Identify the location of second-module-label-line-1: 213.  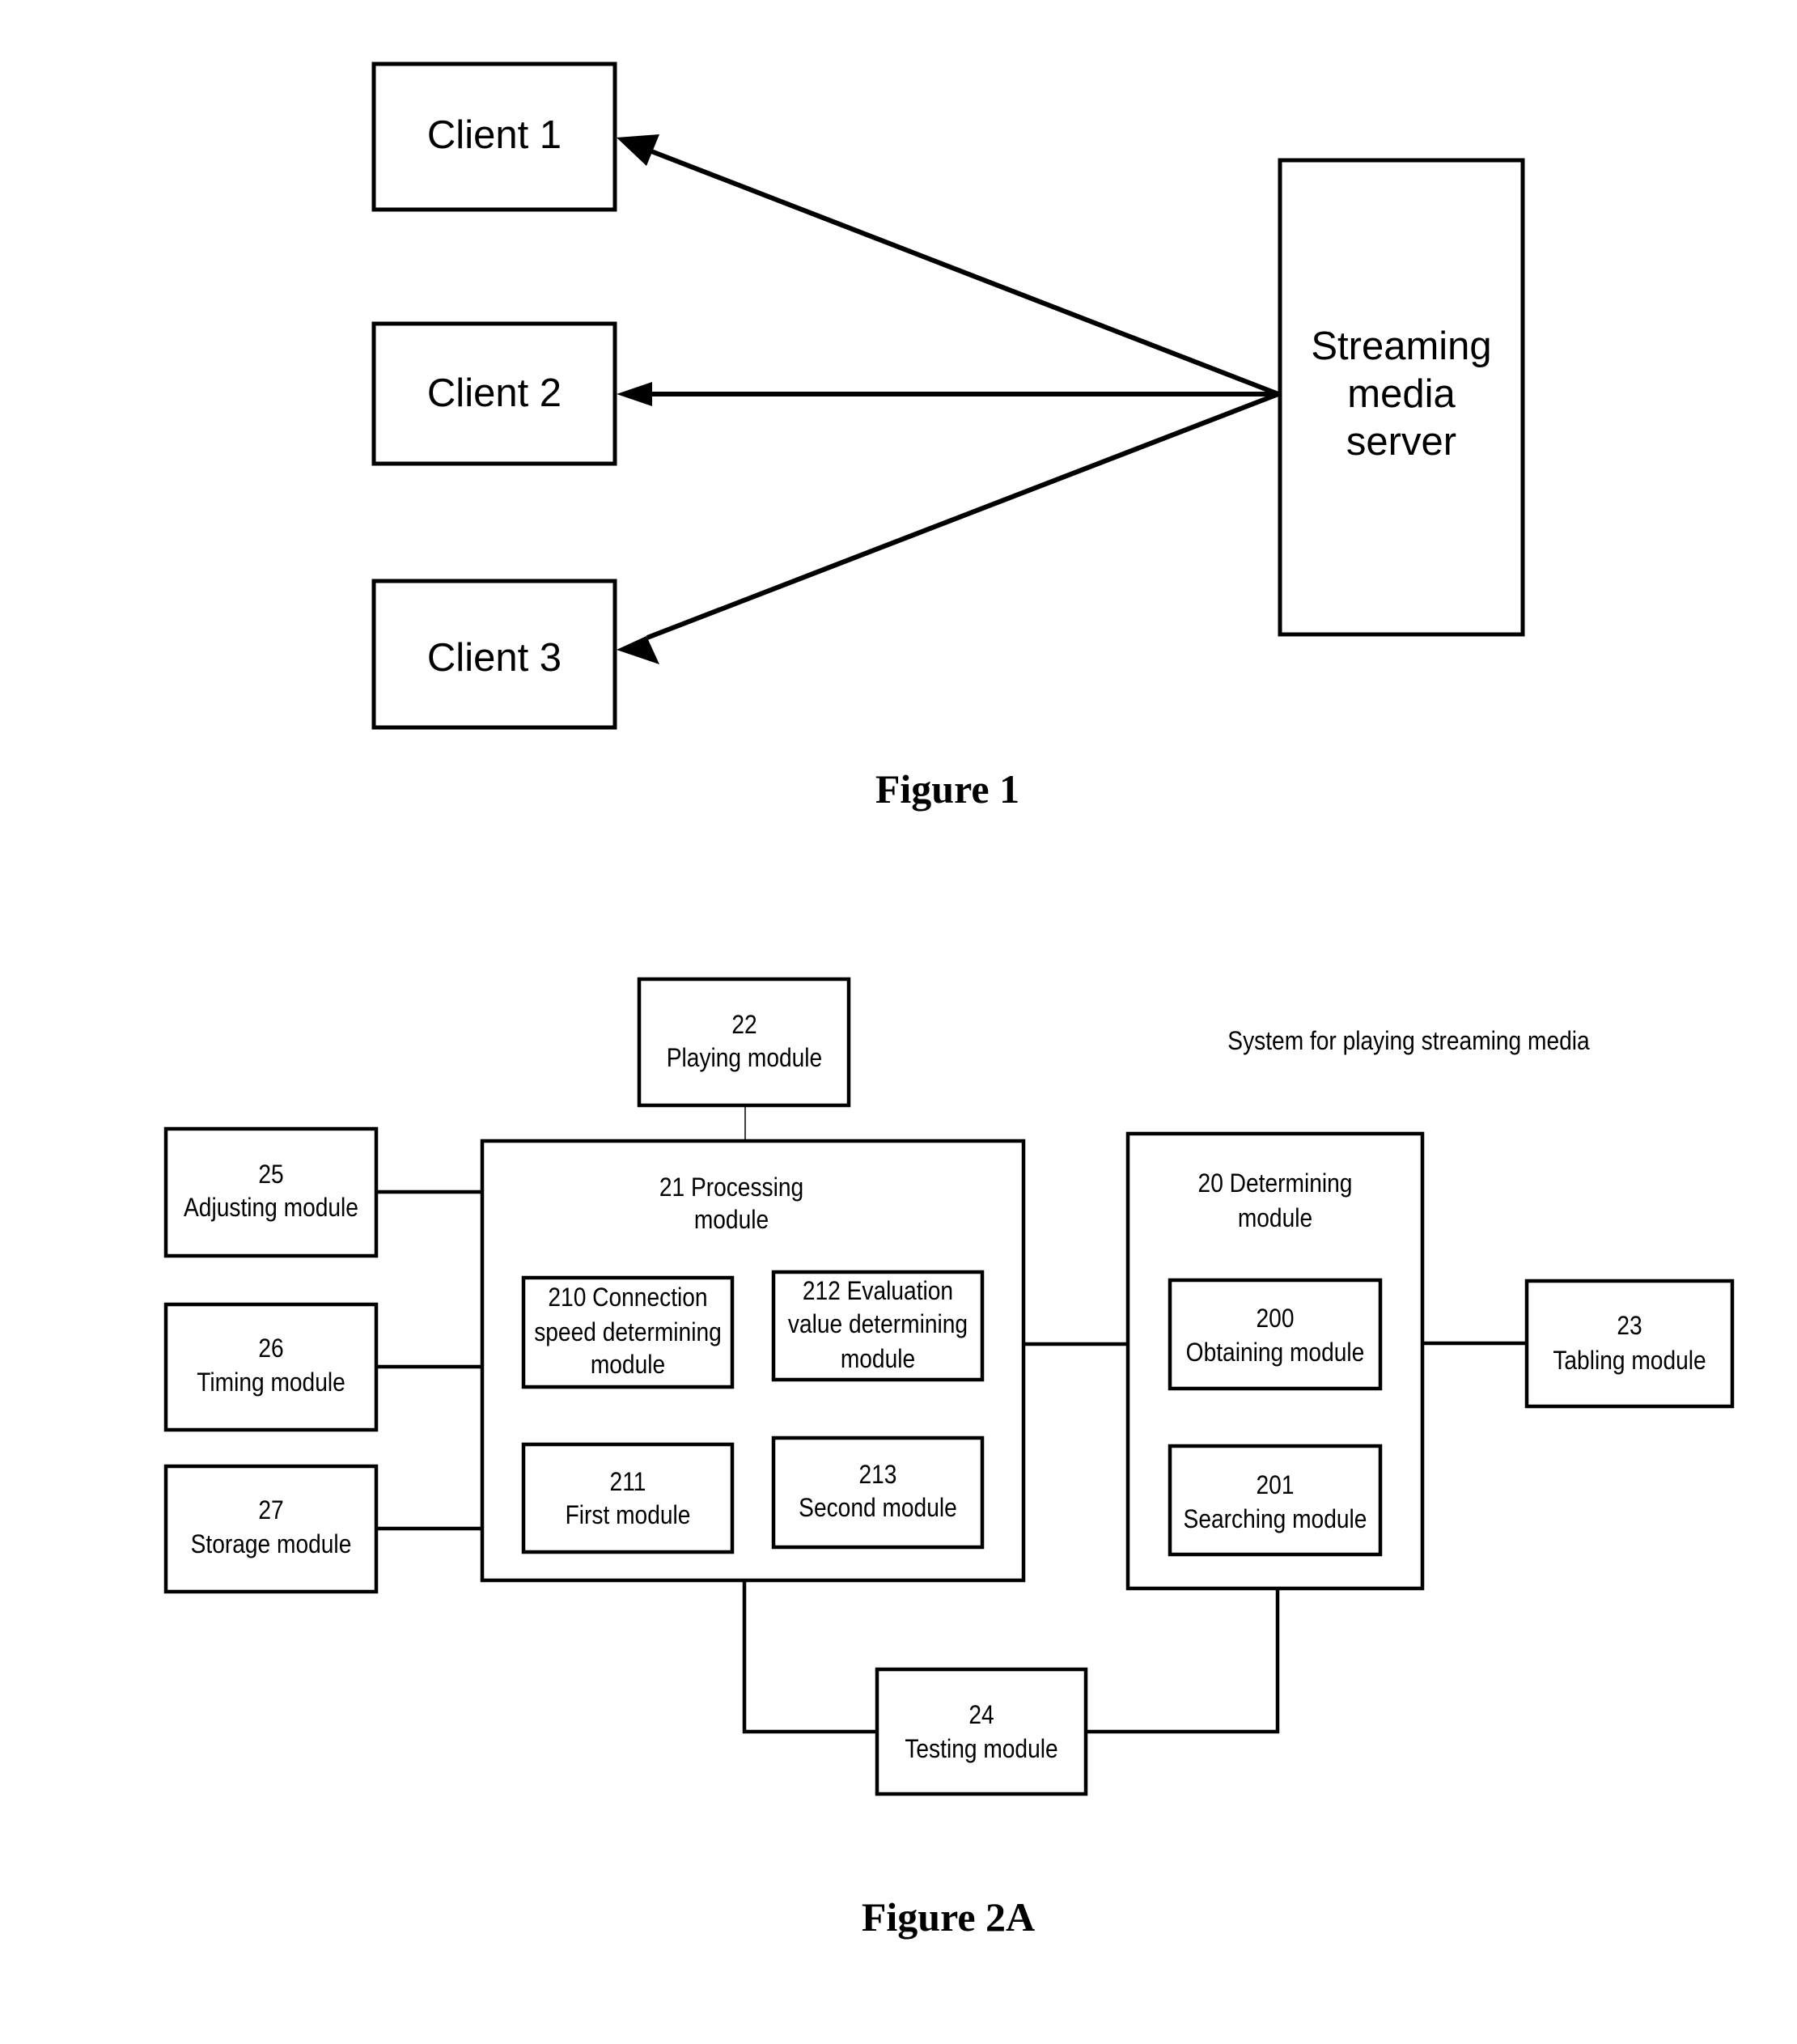
(878, 1475).